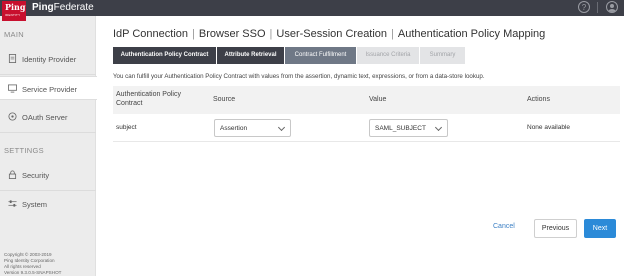 The image size is (624, 276). What do you see at coordinates (600, 228) in the screenshot?
I see `next-button: Next` at bounding box center [600, 228].